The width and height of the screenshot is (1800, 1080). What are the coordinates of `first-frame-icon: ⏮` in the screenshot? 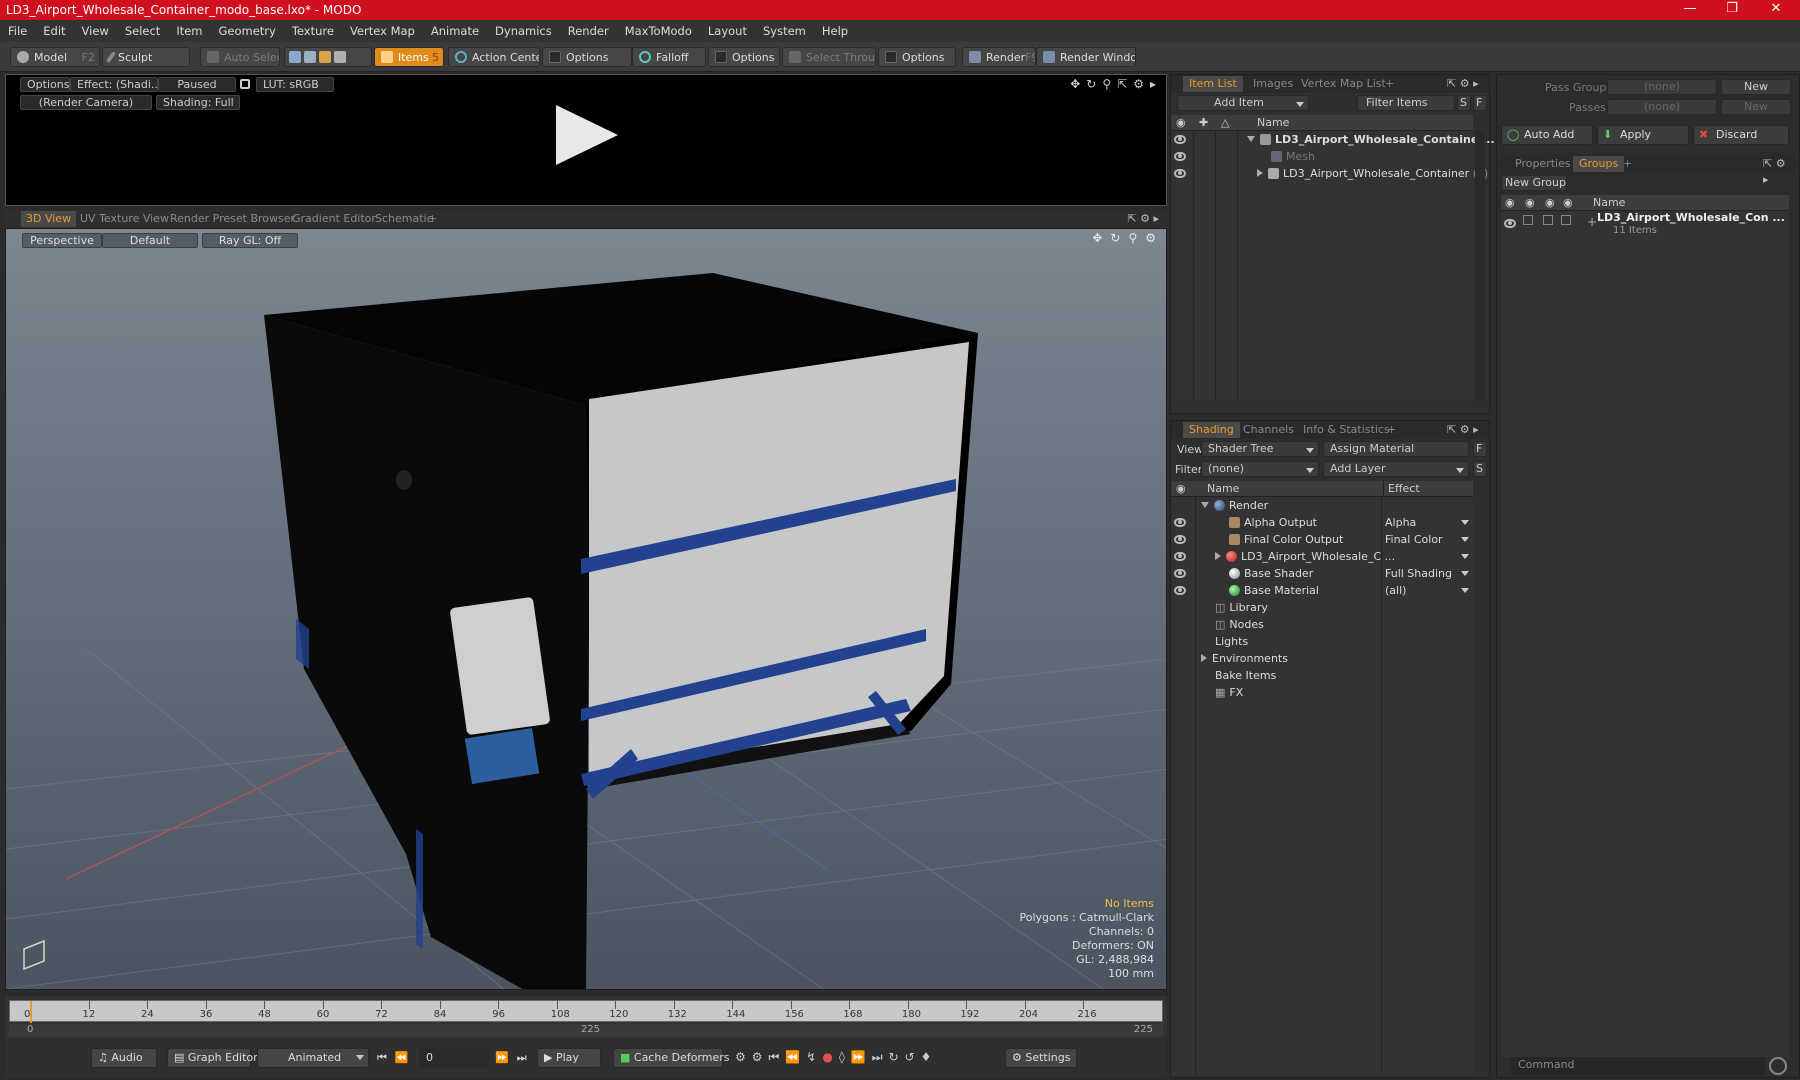 It's located at (382, 1058).